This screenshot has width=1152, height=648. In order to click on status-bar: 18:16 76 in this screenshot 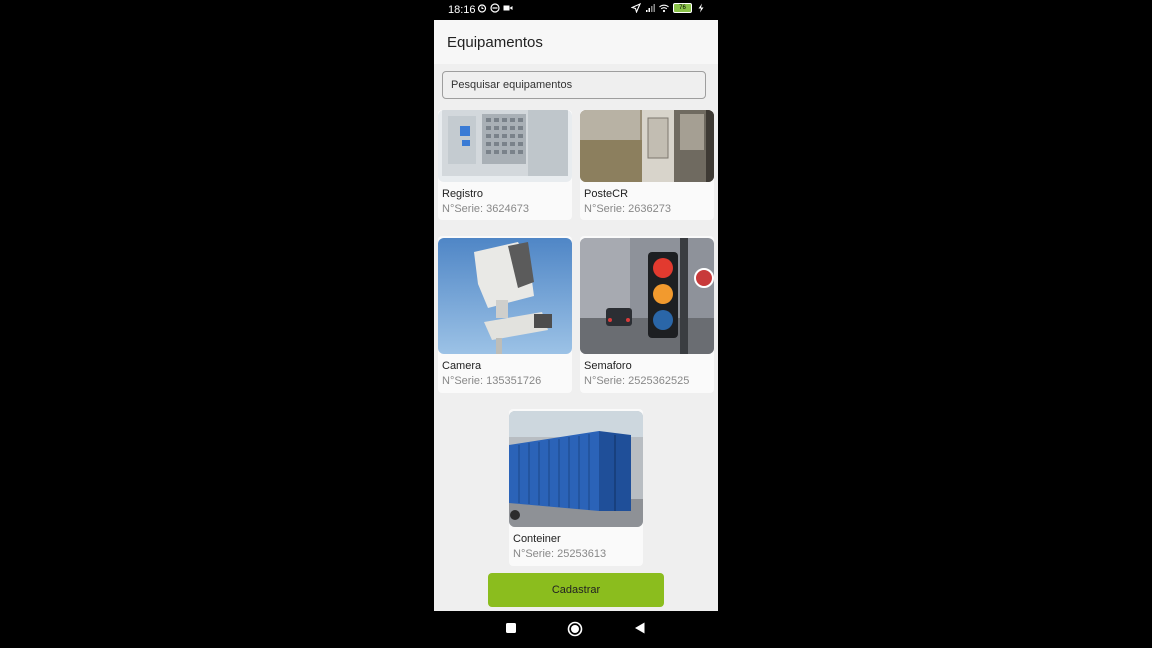, I will do `click(576, 10)`.